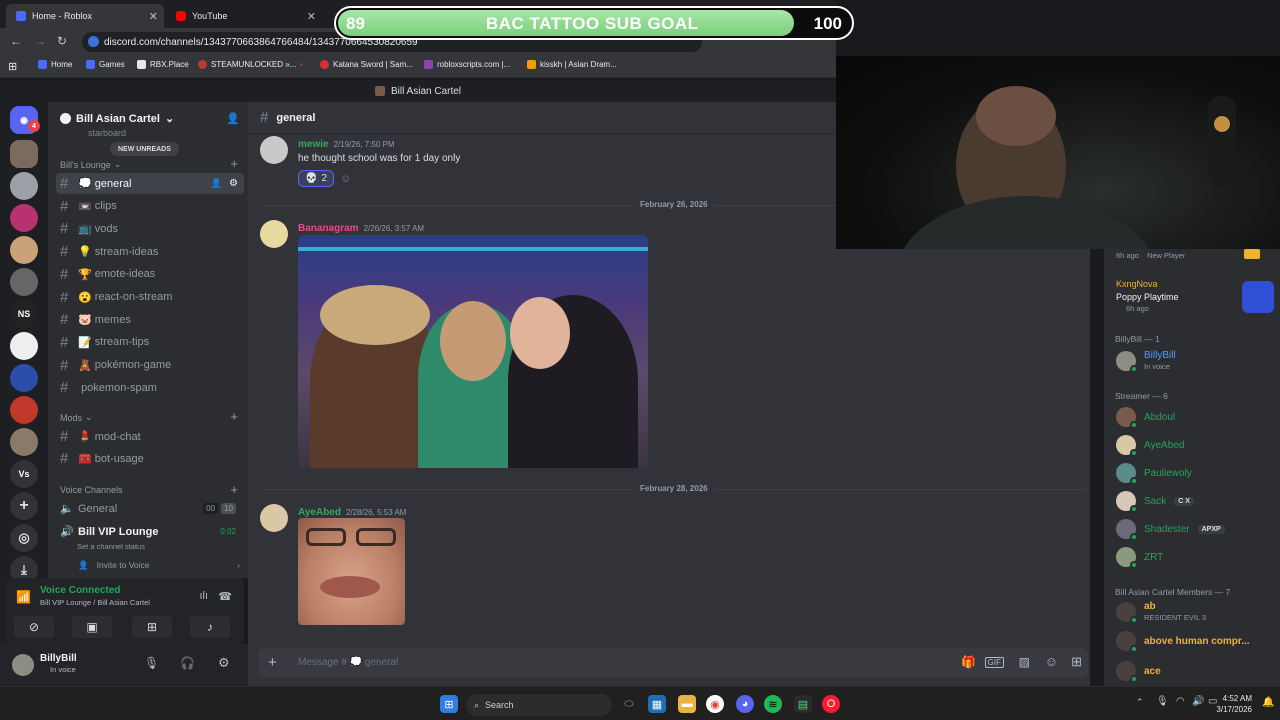 Image resolution: width=1280 pixels, height=720 pixels. Describe the element at coordinates (150, 531) in the screenshot. I see `voice-channel-vip-lounge: 🔊 Bill VIP Lounge 0:02` at that location.